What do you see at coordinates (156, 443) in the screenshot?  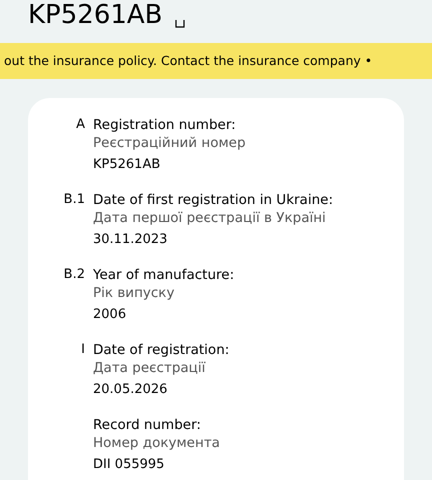 I see `field-label-ukrainian: Номер документа` at bounding box center [156, 443].